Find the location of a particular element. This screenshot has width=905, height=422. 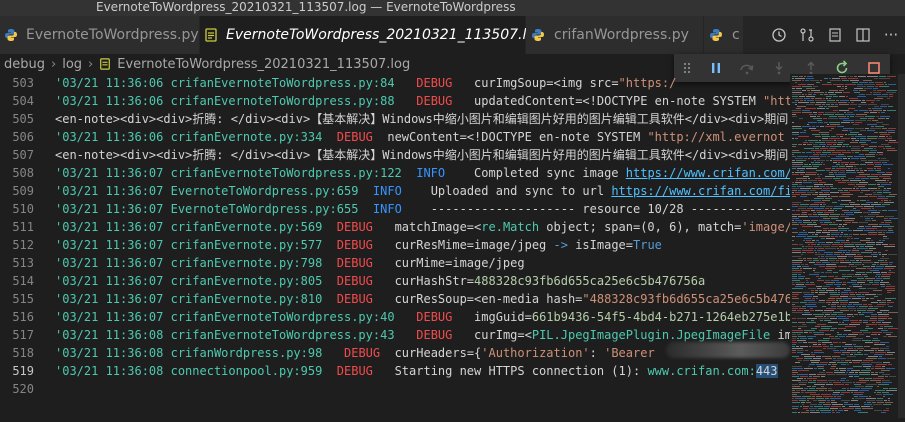

tab-evernotetowordpress-py: EvernoteToWordpress.py ⚲ is located at coordinates (108, 35).